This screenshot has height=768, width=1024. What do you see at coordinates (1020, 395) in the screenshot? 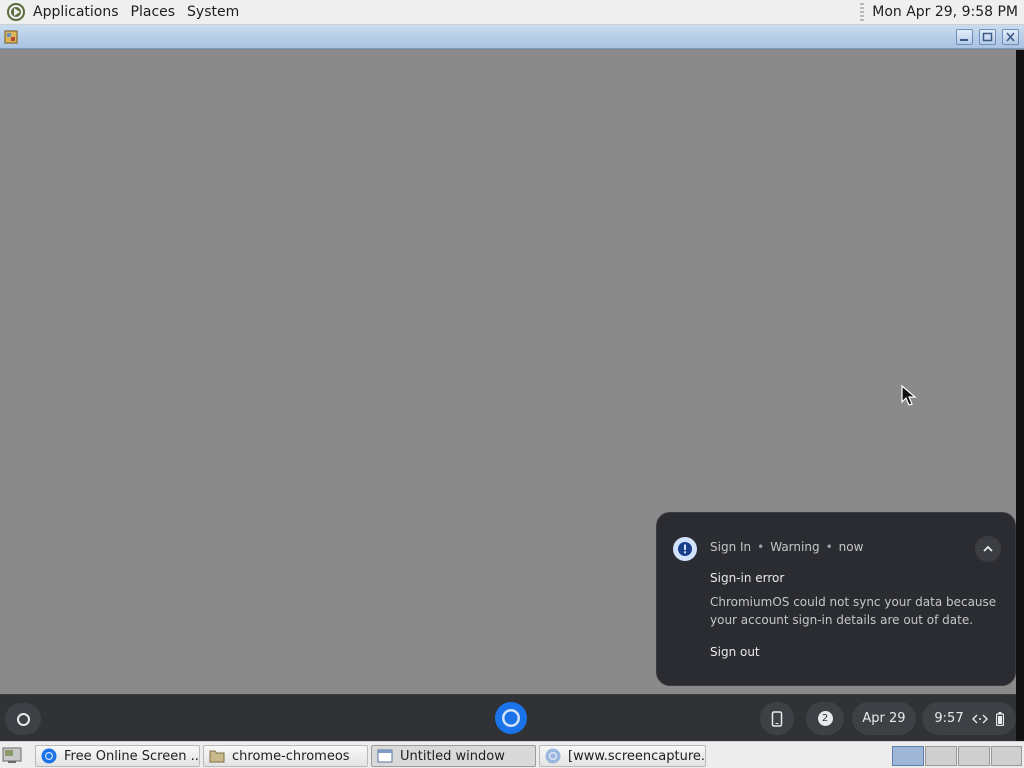
I see `window-right-edge` at bounding box center [1020, 395].